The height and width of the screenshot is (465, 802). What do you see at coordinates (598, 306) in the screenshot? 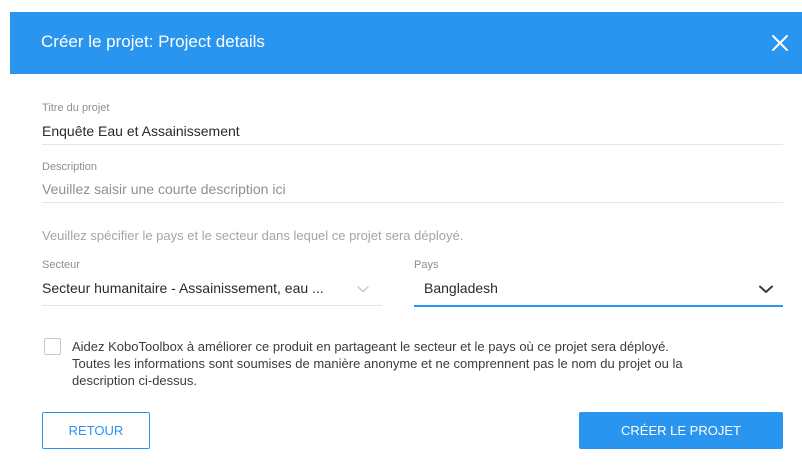
I see `country-underline-active` at bounding box center [598, 306].